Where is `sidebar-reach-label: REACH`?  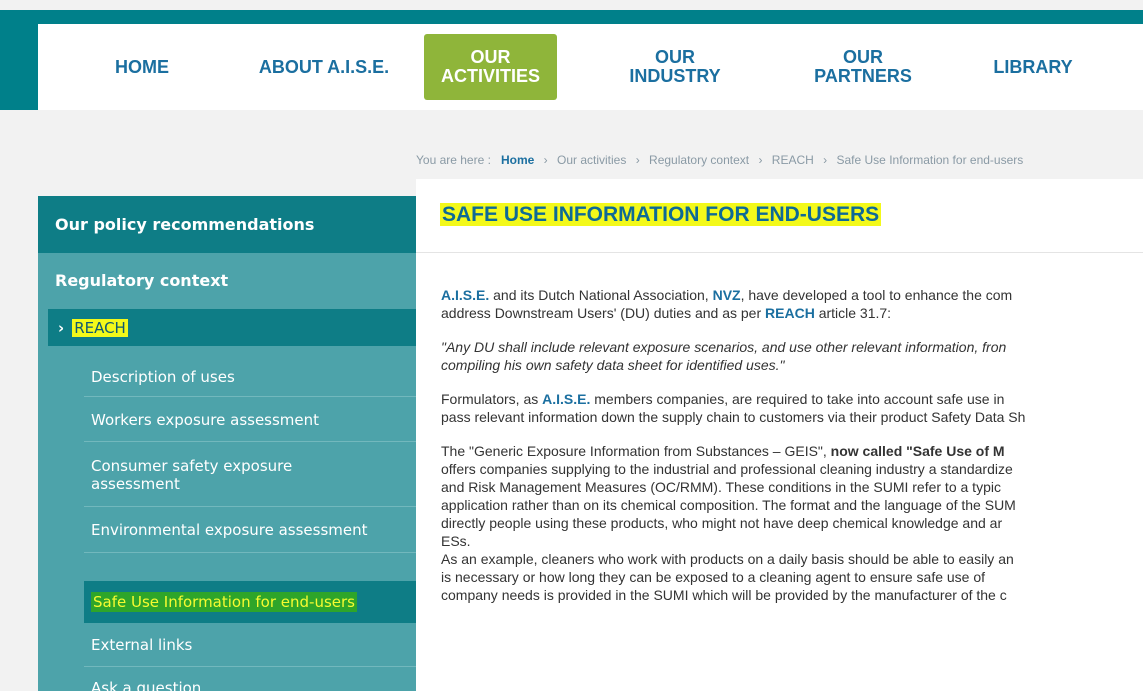
sidebar-reach-label: REACH is located at coordinates (100, 327).